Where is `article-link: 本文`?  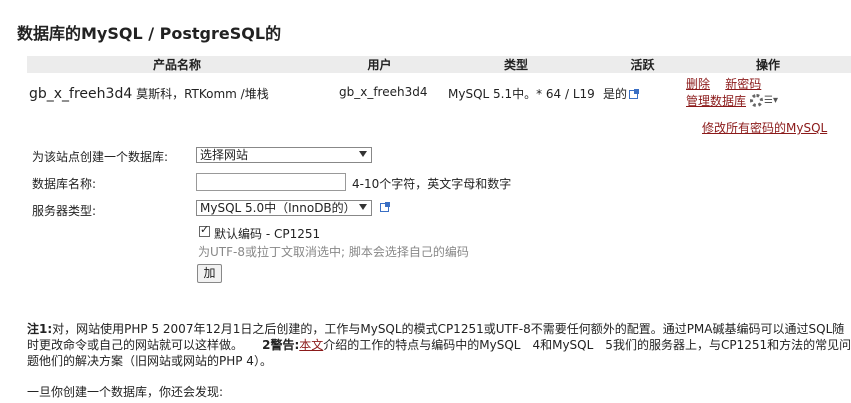
article-link: 本文 is located at coordinates (311, 345).